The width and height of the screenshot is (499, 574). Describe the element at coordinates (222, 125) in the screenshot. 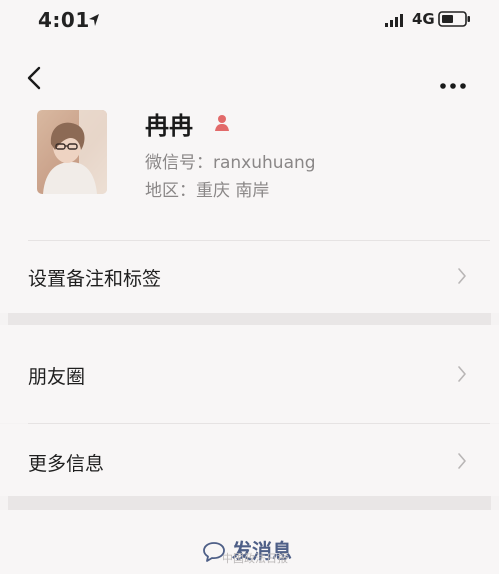

I see `female-person-icon` at that location.